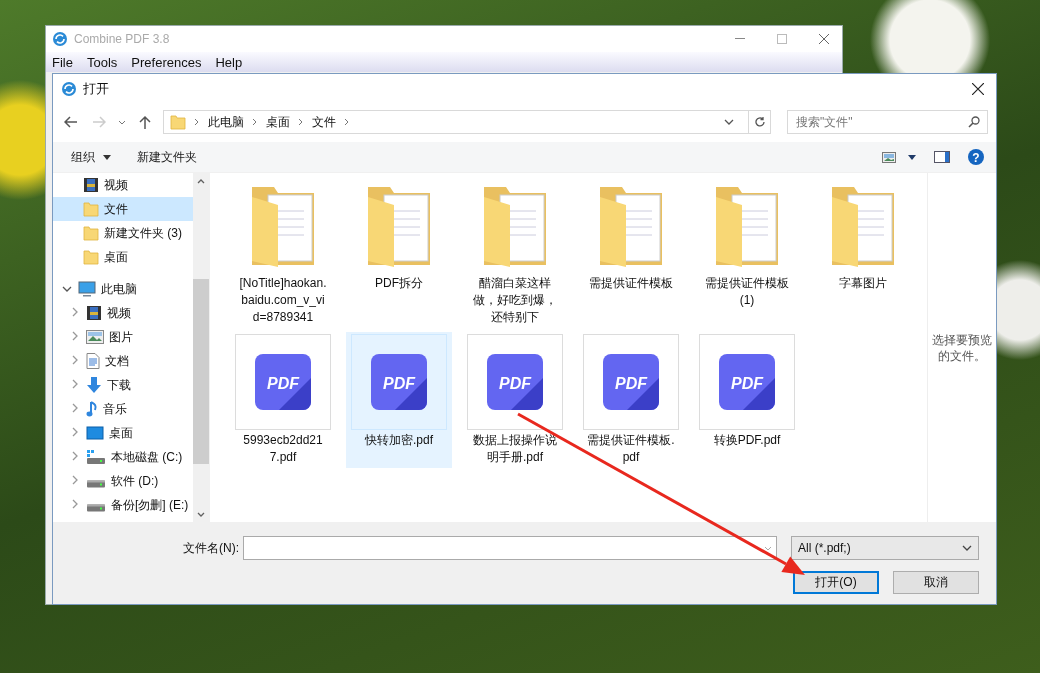 This screenshot has width=1040, height=673. I want to click on filename-label: 文件名(N):, so click(211, 548).